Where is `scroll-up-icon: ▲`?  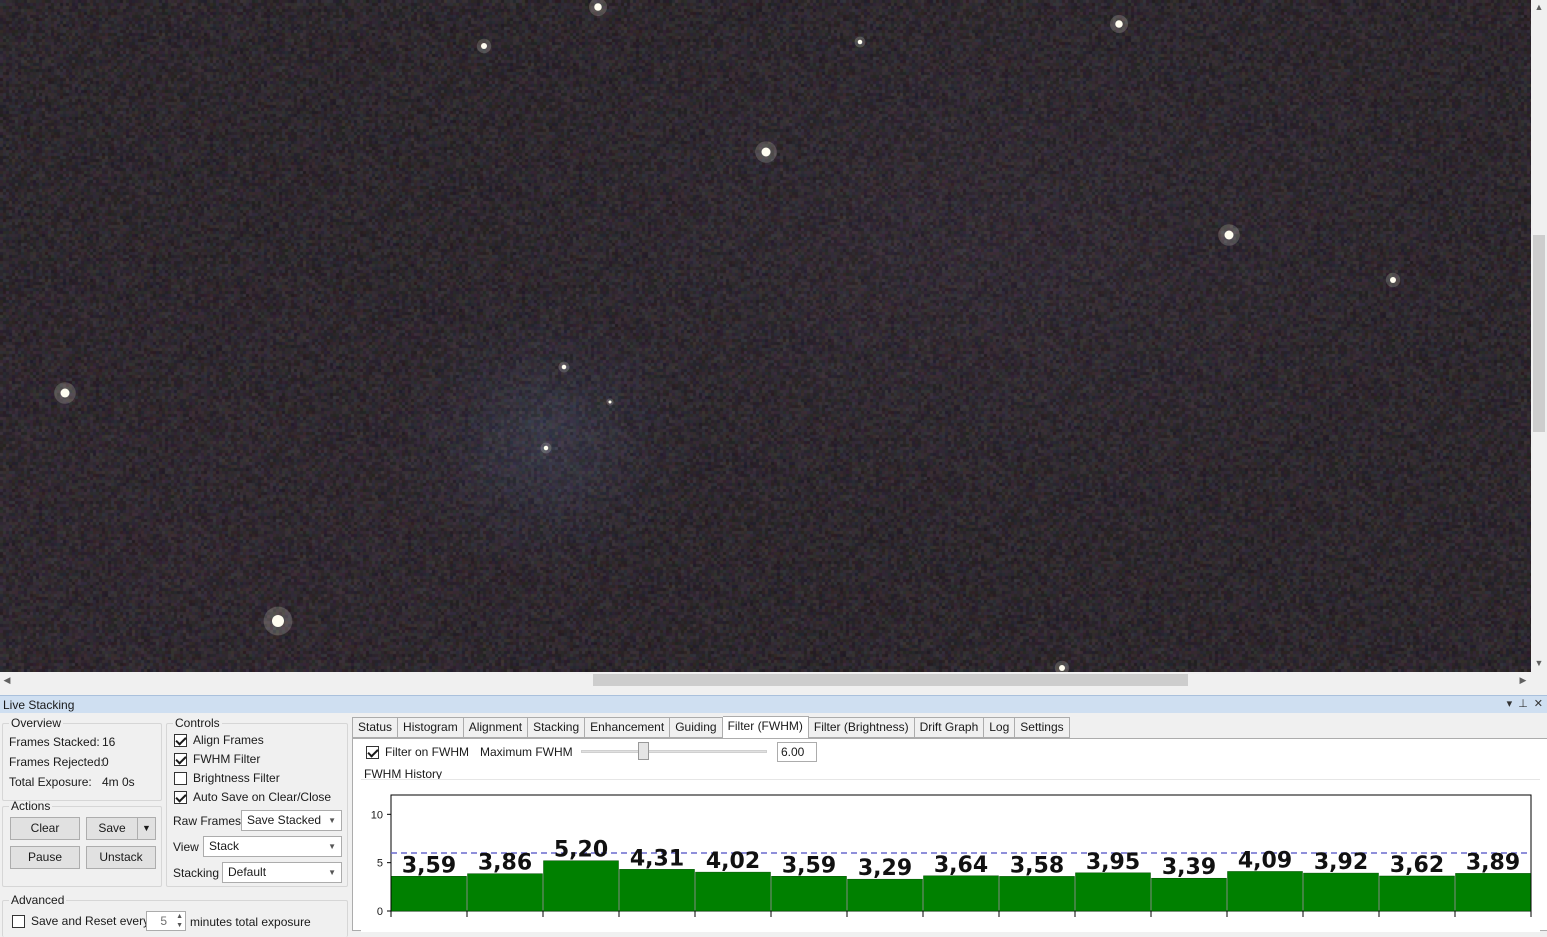 scroll-up-icon: ▲ is located at coordinates (1539, 7).